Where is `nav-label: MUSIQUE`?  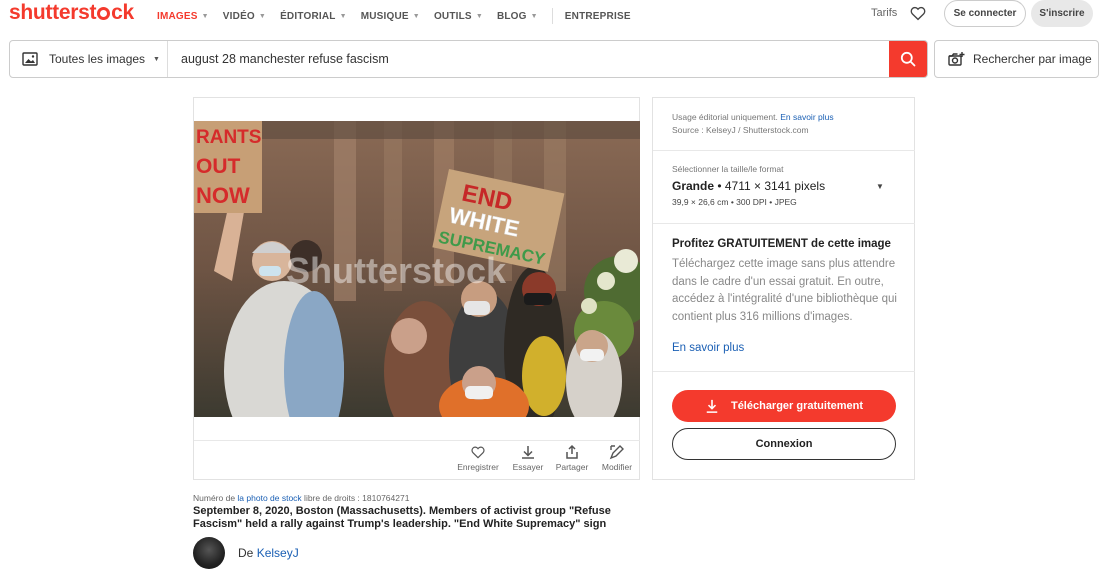
nav-label: MUSIQUE is located at coordinates (384, 16).